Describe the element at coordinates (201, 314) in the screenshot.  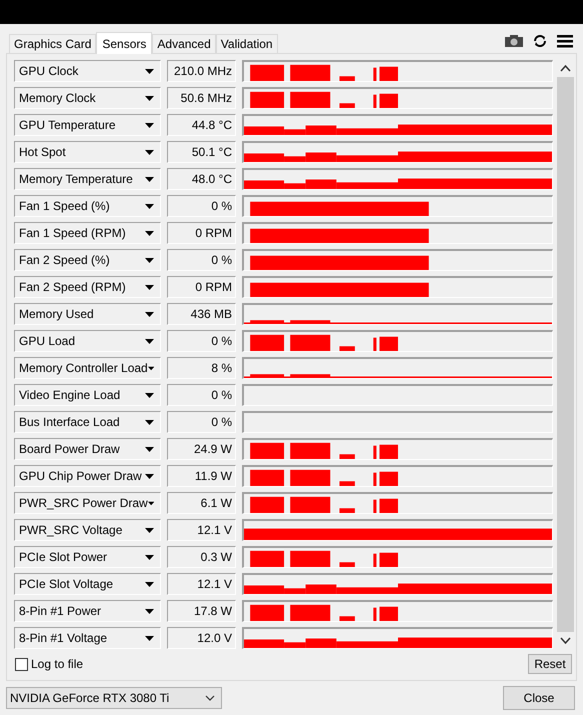
I see `sensor-value: 436 MB` at that location.